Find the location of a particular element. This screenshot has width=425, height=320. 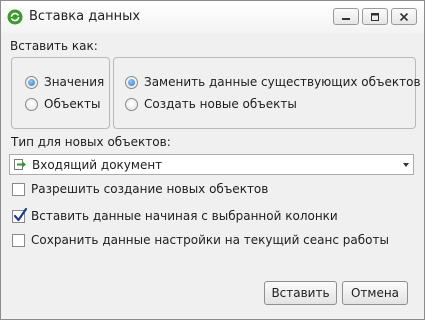

checkbox-allow-create: Разрешить создание новых объектов is located at coordinates (140, 189).